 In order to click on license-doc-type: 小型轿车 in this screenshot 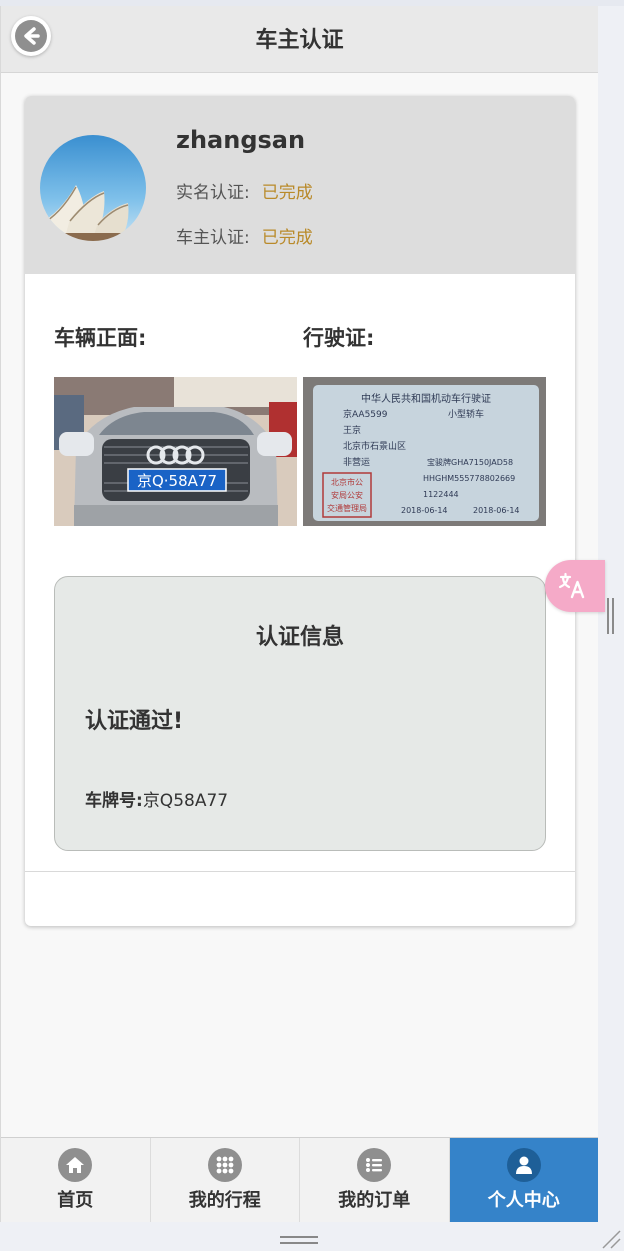, I will do `click(466, 414)`.